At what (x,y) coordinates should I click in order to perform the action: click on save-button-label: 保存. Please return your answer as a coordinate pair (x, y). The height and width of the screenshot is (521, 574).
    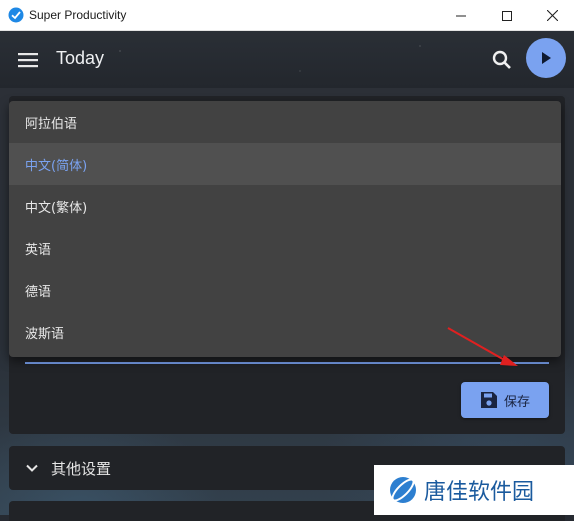
    Looking at the image, I should click on (517, 402).